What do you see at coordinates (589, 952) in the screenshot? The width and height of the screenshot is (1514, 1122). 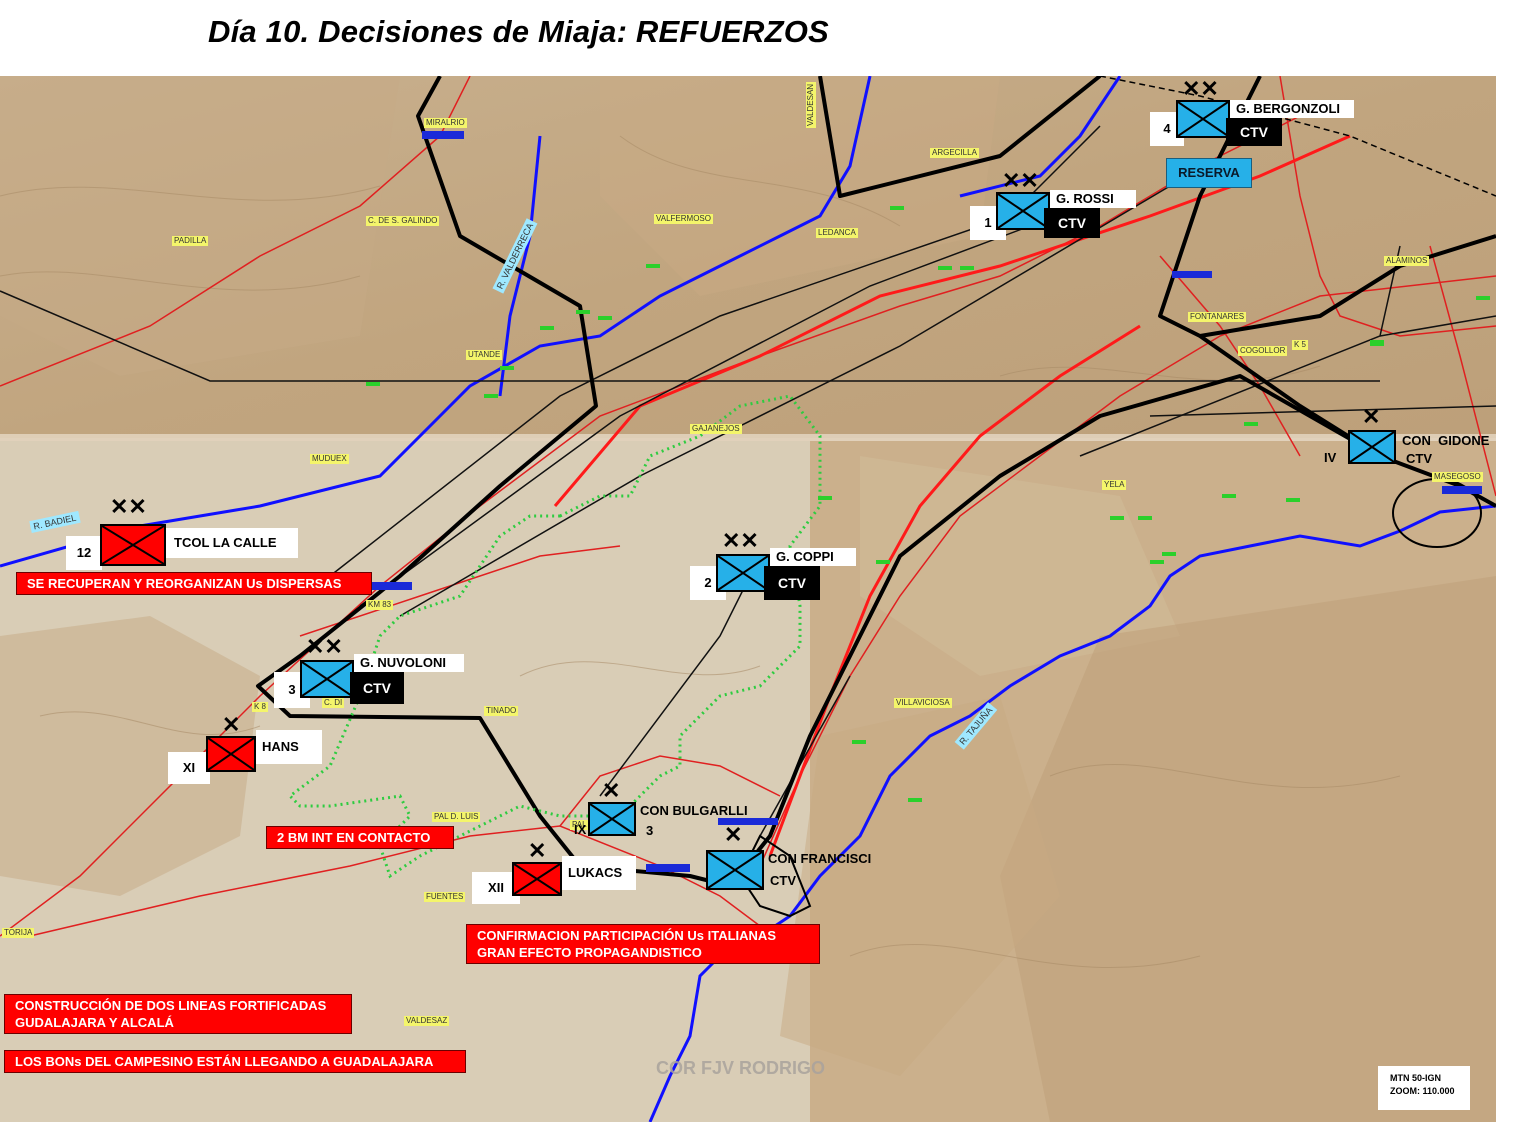 I see `note-confirm-line2: GRAN EFECTO PROPAGANDISTICO` at bounding box center [589, 952].